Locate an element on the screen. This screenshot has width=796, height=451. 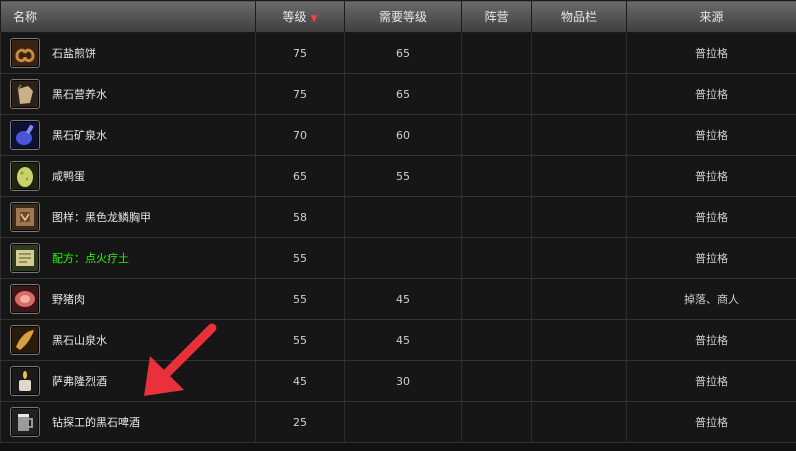
item-name-link: 配方：点火疗土 is located at coordinates (90, 258).